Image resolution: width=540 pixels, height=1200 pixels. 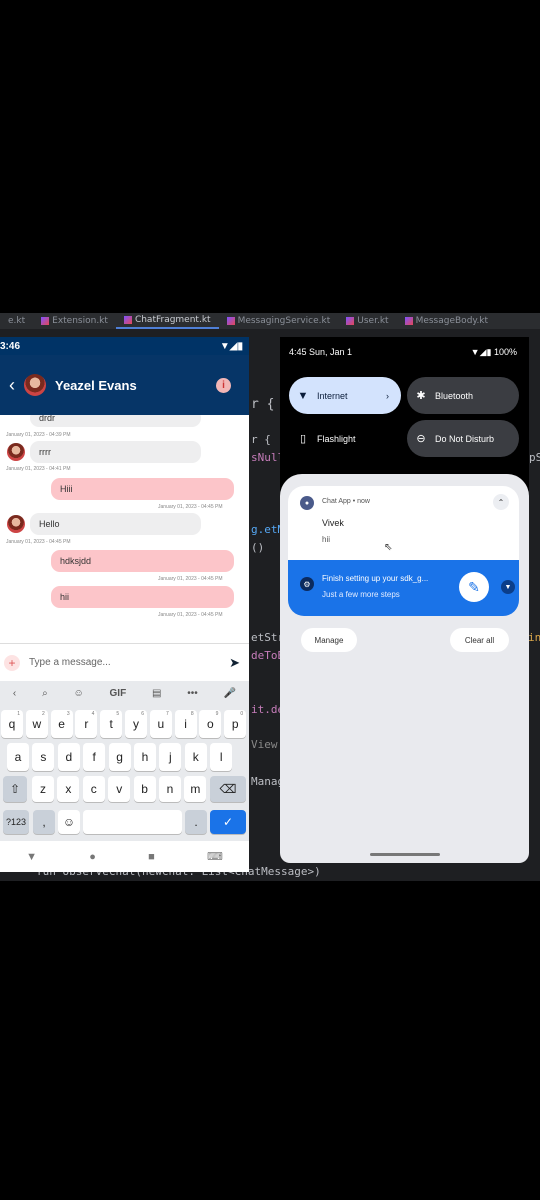 I want to click on ide-tab-active: ChatFragment.kt, so click(x=167, y=321).